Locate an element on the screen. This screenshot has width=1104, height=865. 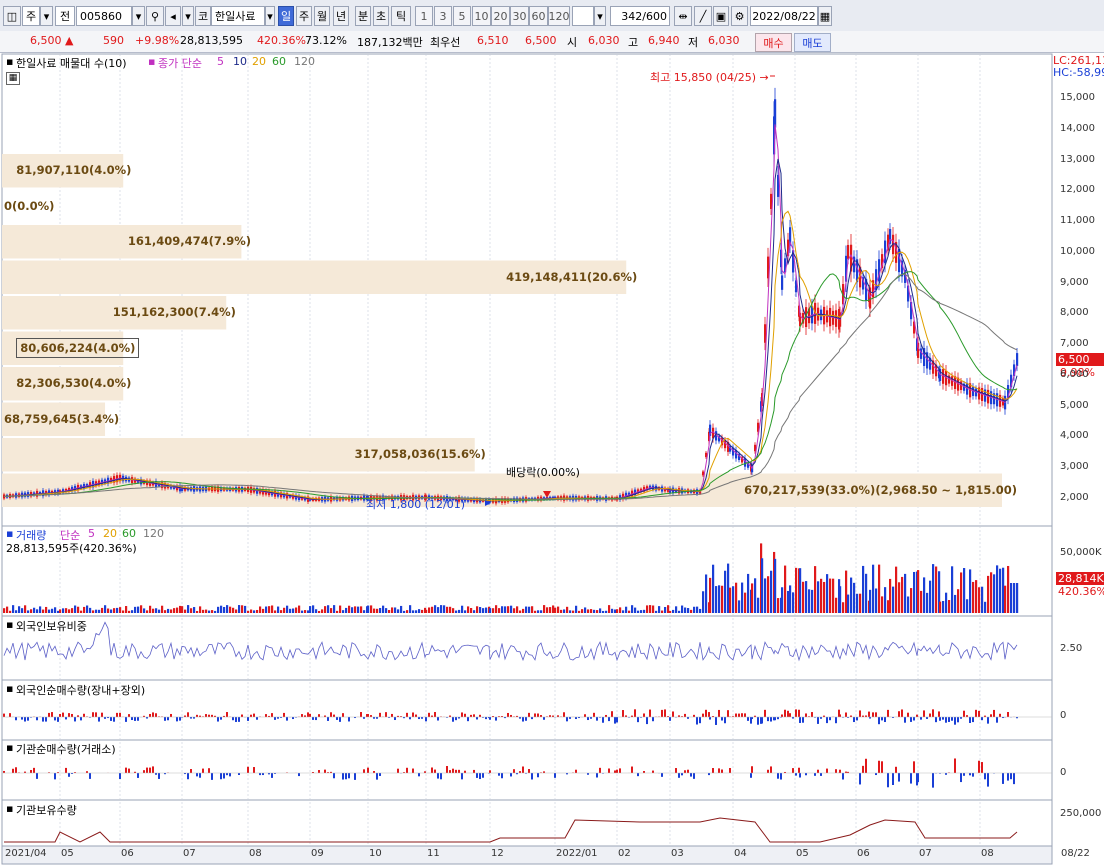
volume-axis-label: 50,000K is located at coordinates (1081, 552).